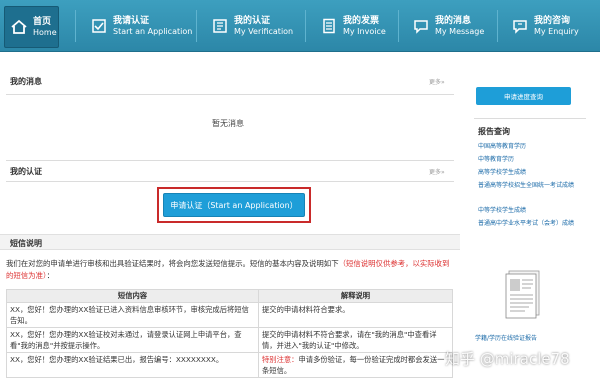  I want to click on nav-my-enquiry-sublabel: My Enquiry, so click(556, 31).